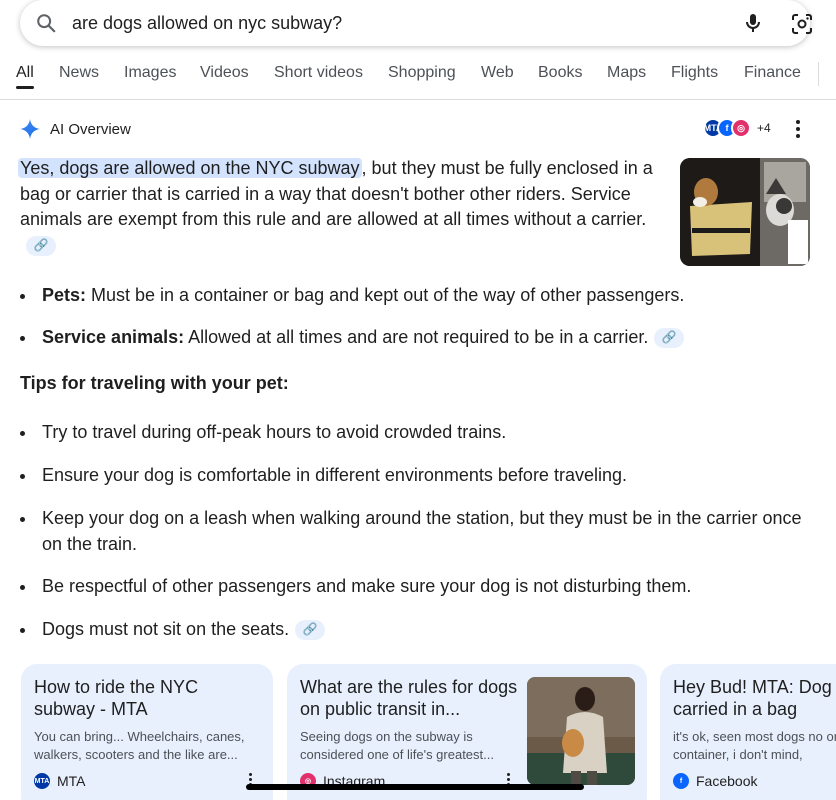 This screenshot has width=836, height=800. Describe the element at coordinates (64, 295) in the screenshot. I see `bullet-label: Pets:` at that location.